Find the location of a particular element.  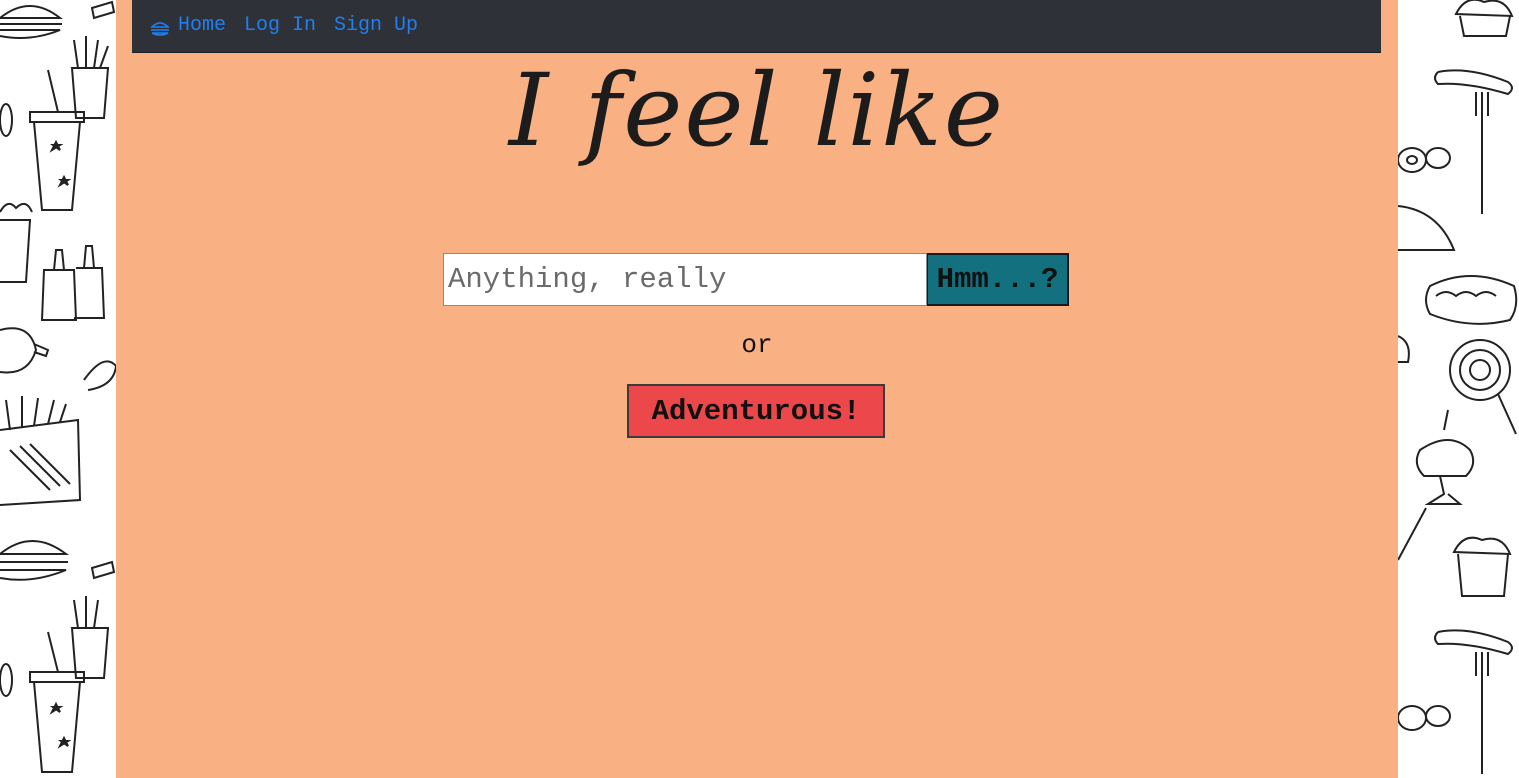

adventurous-button: Adventurous! is located at coordinates (756, 411).